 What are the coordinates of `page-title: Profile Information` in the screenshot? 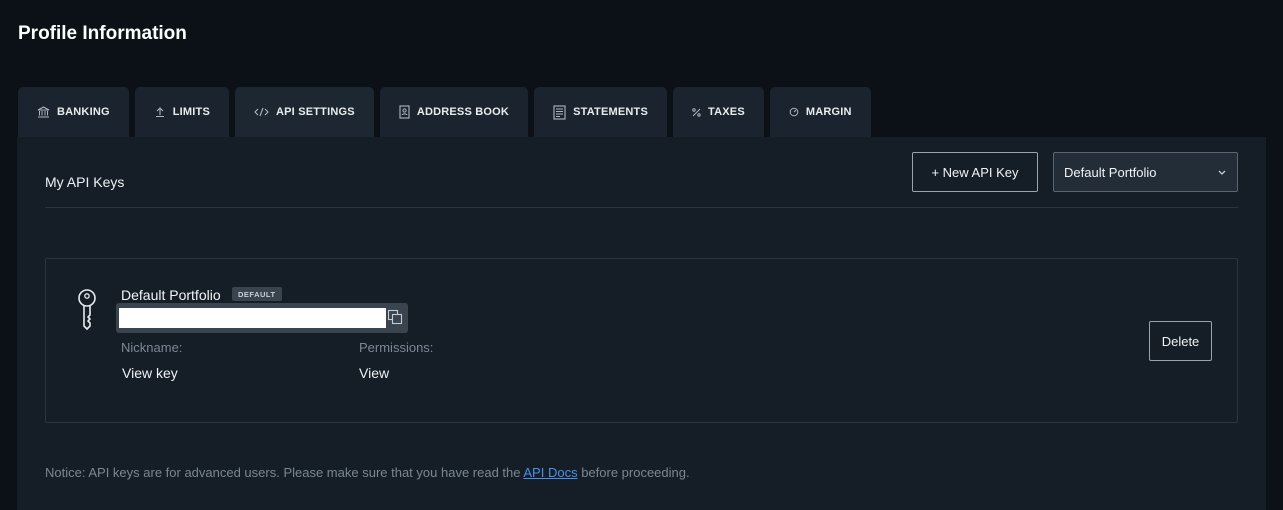 It's located at (102, 33).